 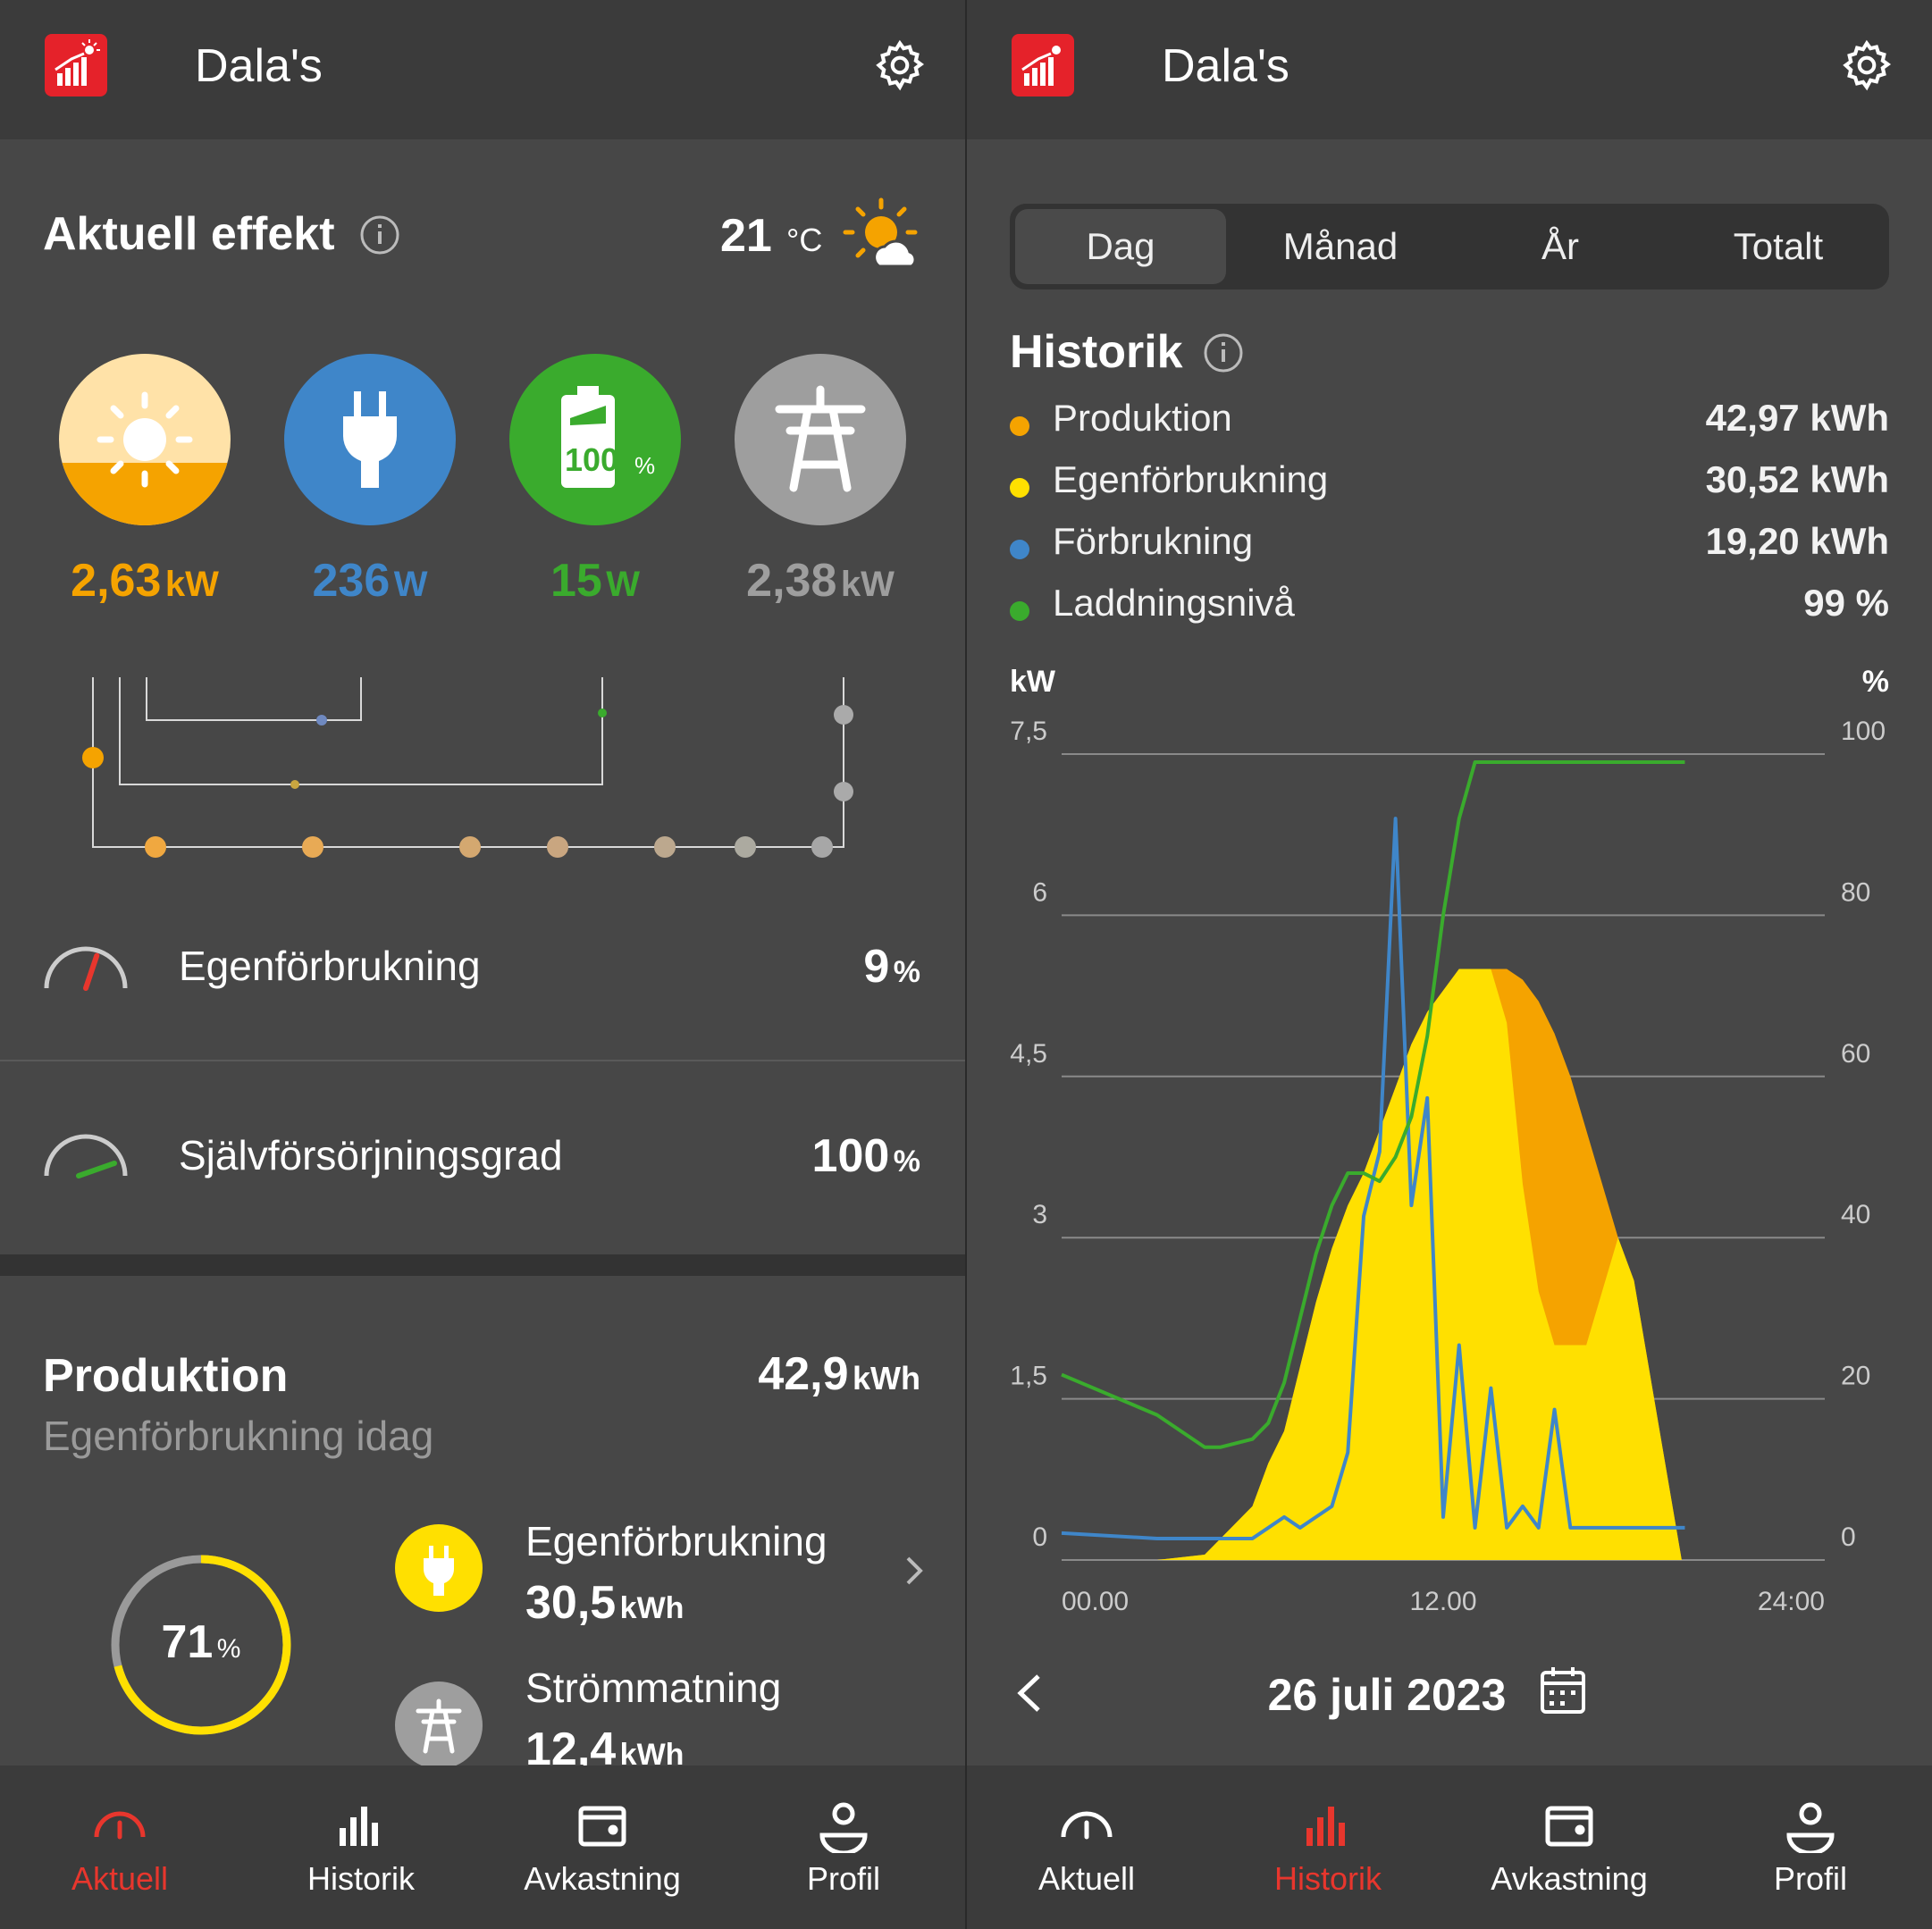 What do you see at coordinates (482, 1265) in the screenshot?
I see `section-separator` at bounding box center [482, 1265].